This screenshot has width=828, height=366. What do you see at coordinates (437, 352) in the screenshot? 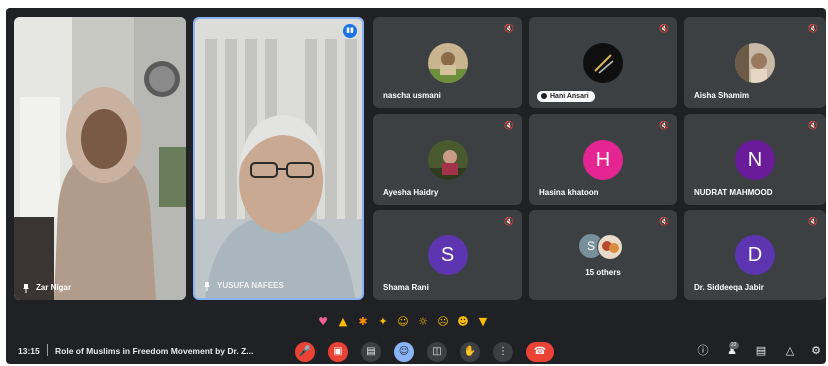
I see `present-icon: ◫` at bounding box center [437, 352].